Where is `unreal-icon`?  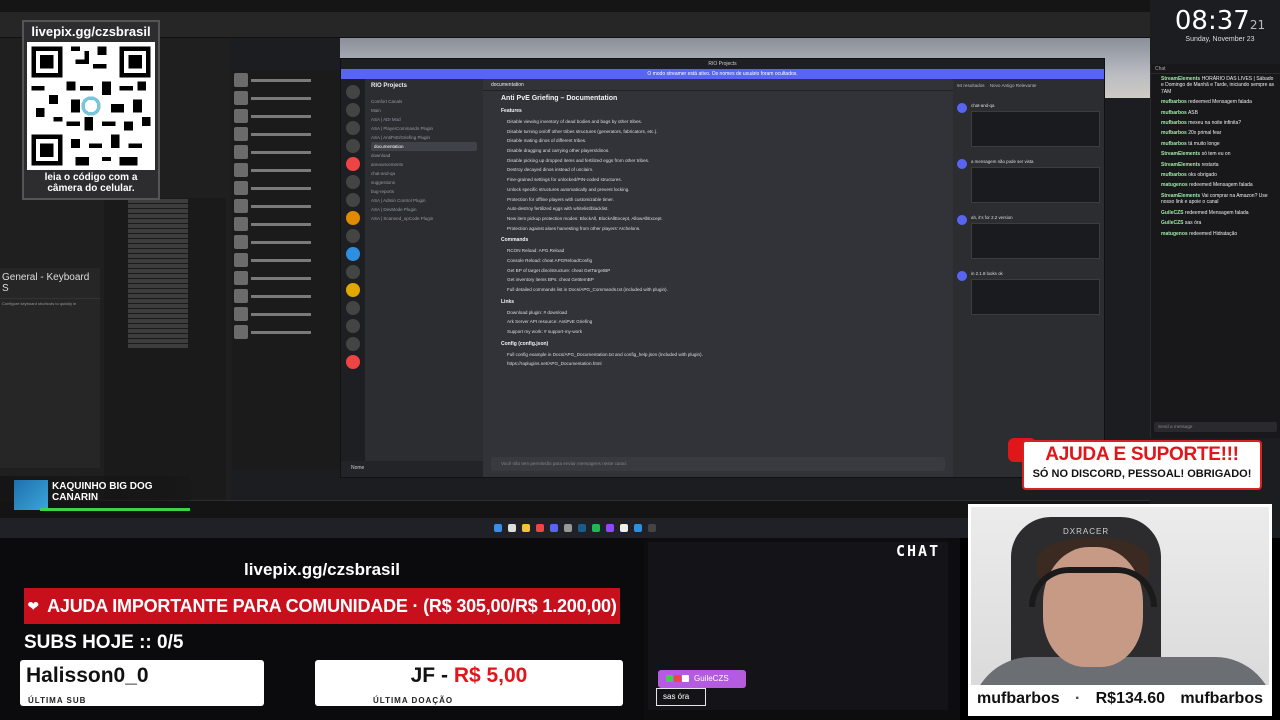
unreal-icon is located at coordinates (624, 528).